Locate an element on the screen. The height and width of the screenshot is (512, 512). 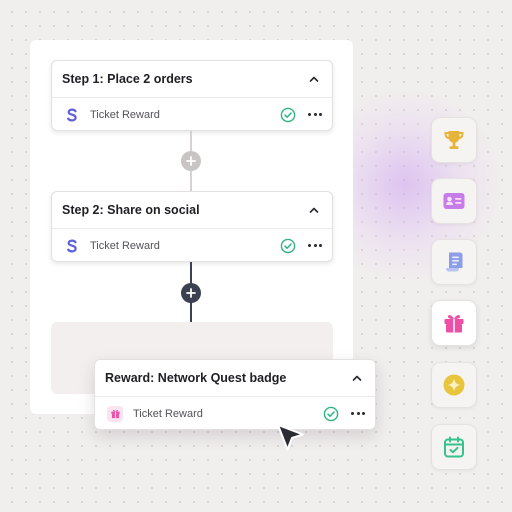
id-card-button is located at coordinates (454, 201).